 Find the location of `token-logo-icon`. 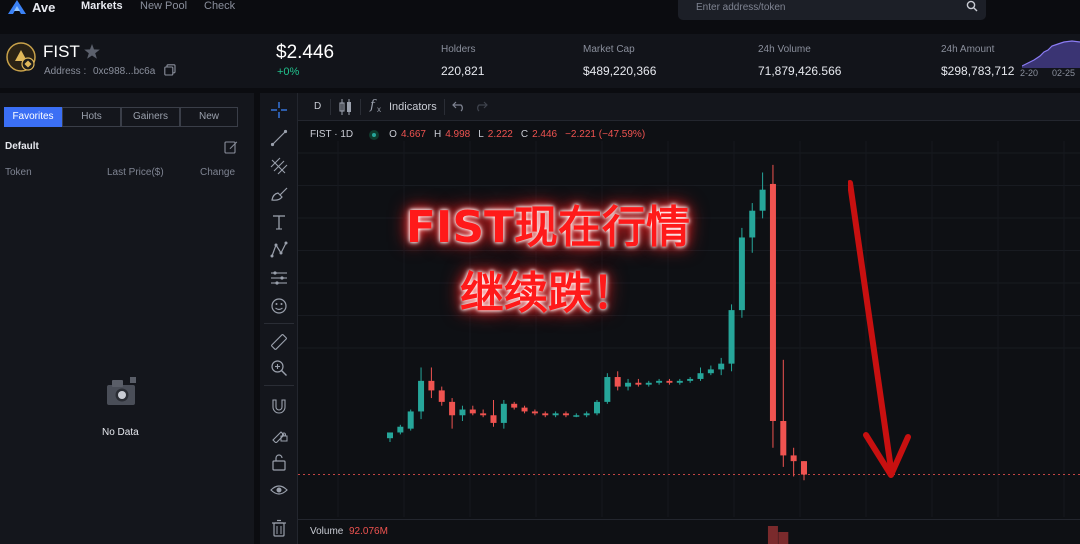

token-logo-icon is located at coordinates (21, 57).